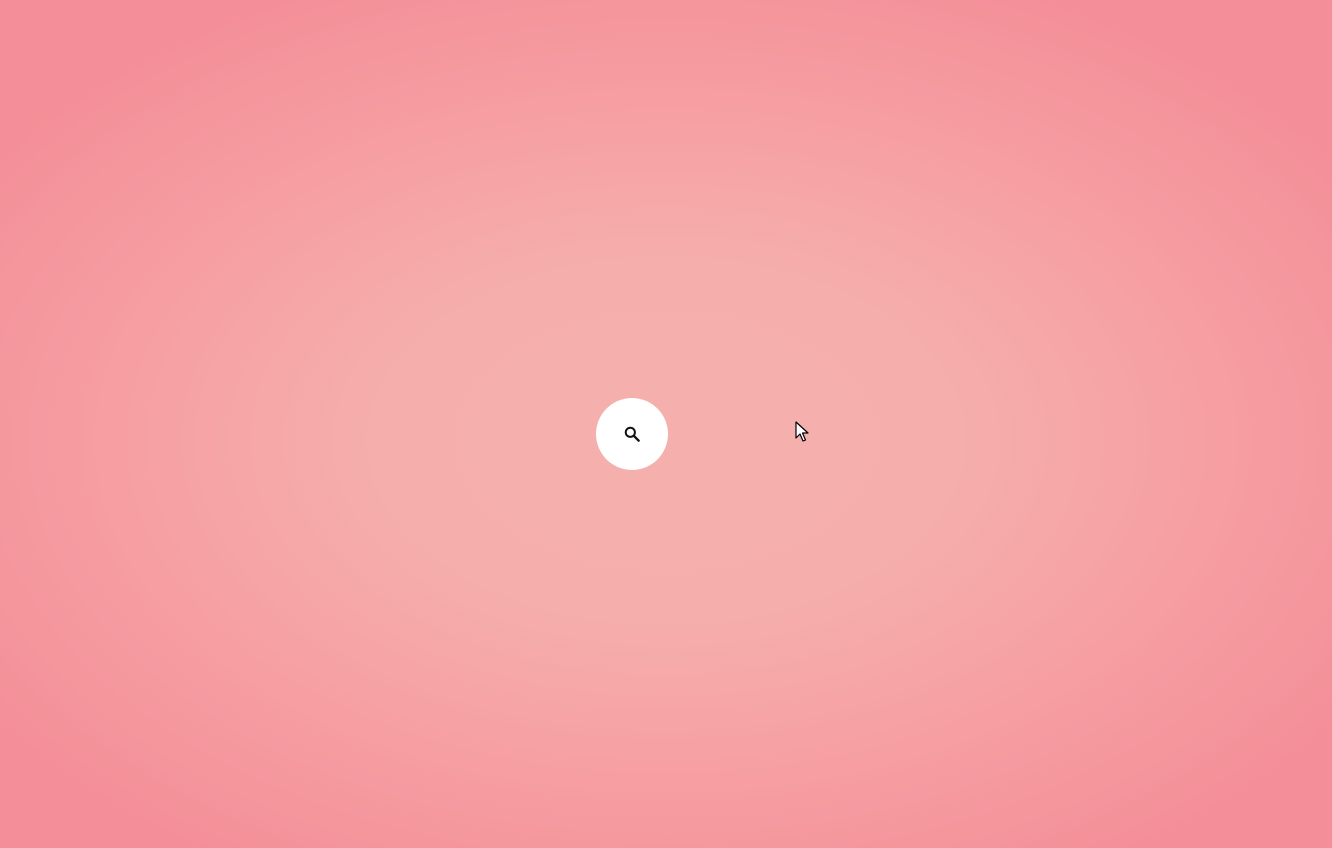 This screenshot has width=1332, height=848. I want to click on search-icon, so click(632, 434).